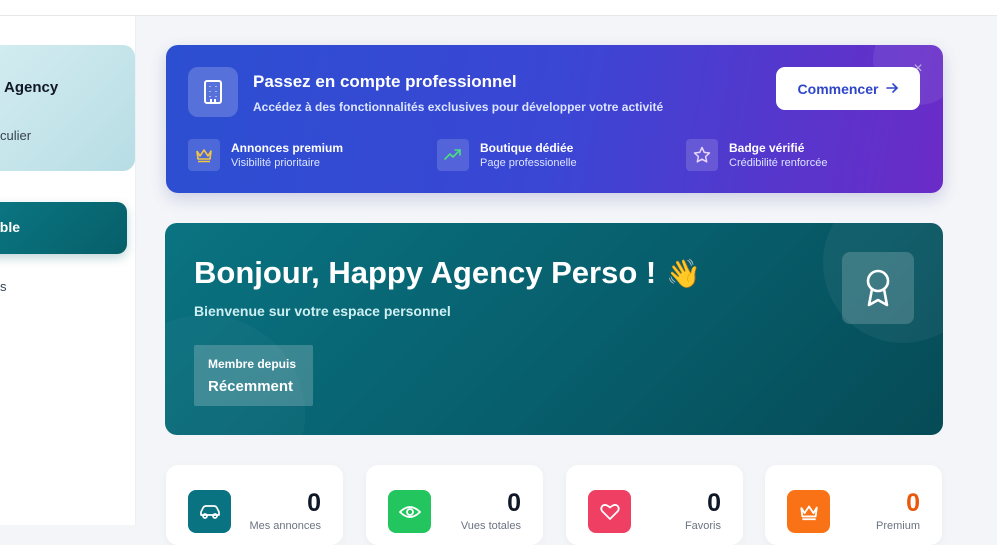  I want to click on member-since-label: Membre depuis, so click(252, 364).